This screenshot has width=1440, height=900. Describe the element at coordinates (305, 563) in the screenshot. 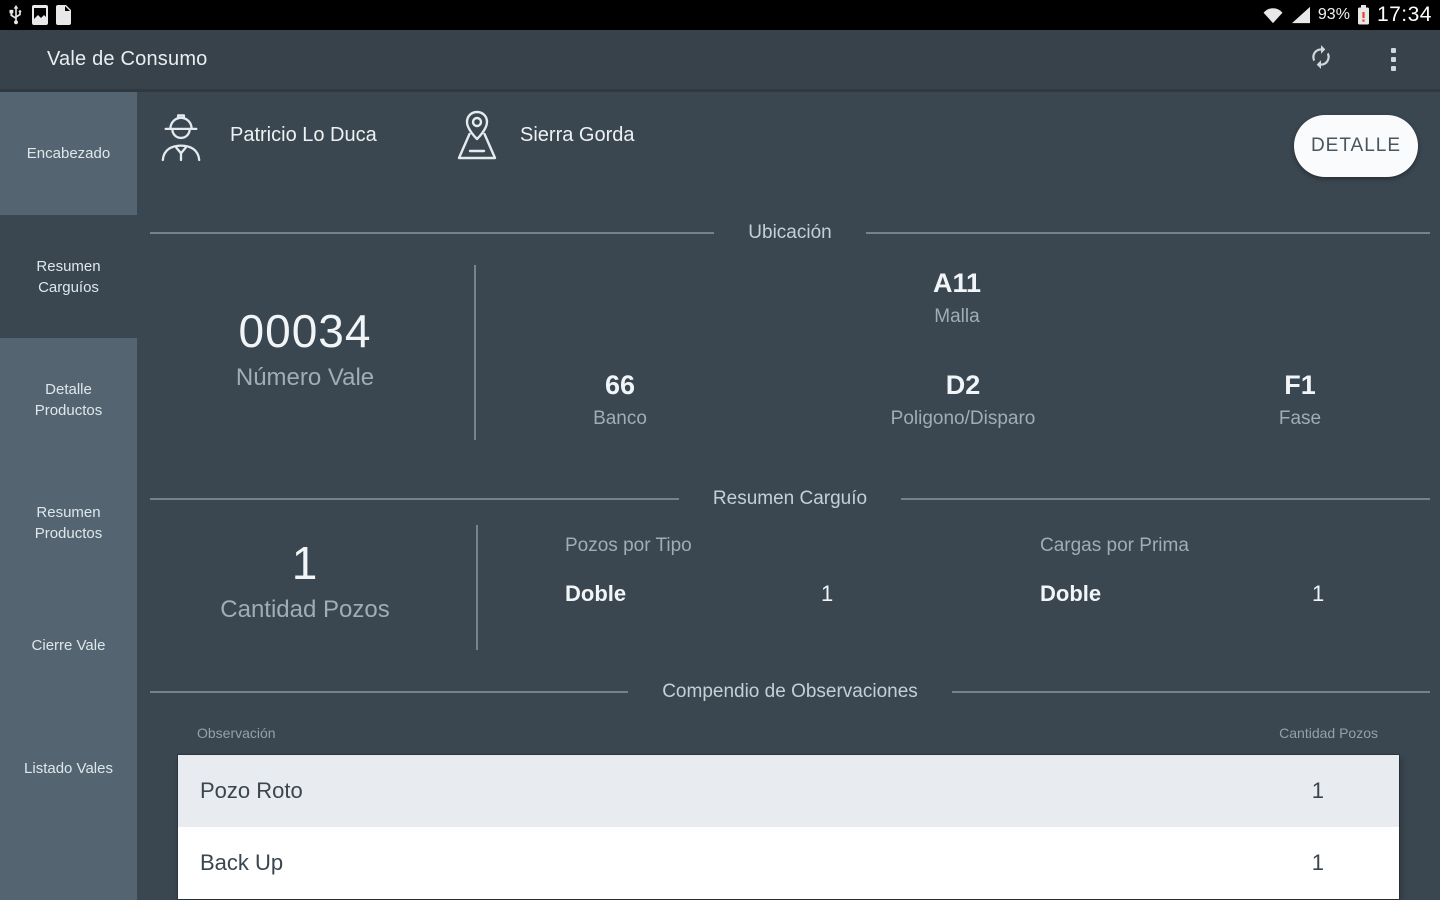

I see `cantidad-pozos-value: 1` at that location.